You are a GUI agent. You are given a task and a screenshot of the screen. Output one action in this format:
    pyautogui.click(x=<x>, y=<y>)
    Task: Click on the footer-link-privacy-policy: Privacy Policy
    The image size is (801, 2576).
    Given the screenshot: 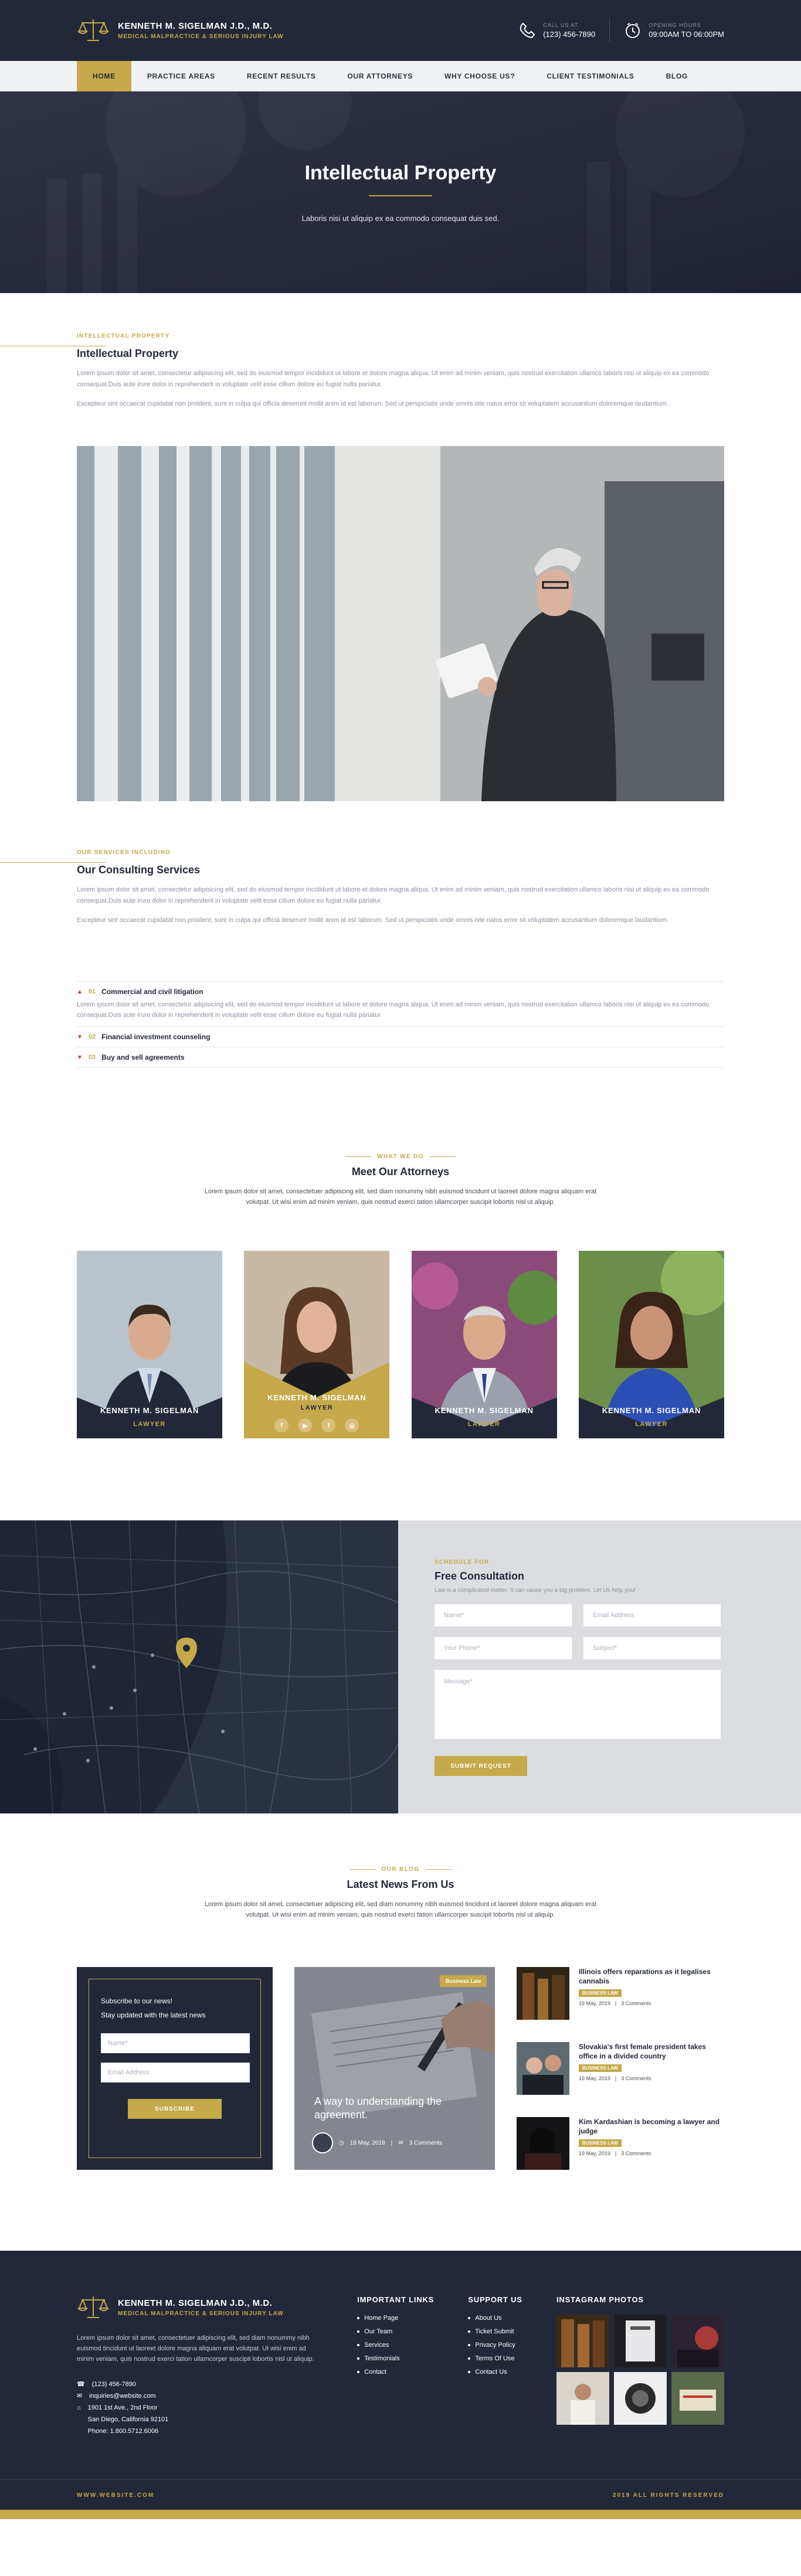 What is the action you would take?
    pyautogui.click(x=495, y=2345)
    